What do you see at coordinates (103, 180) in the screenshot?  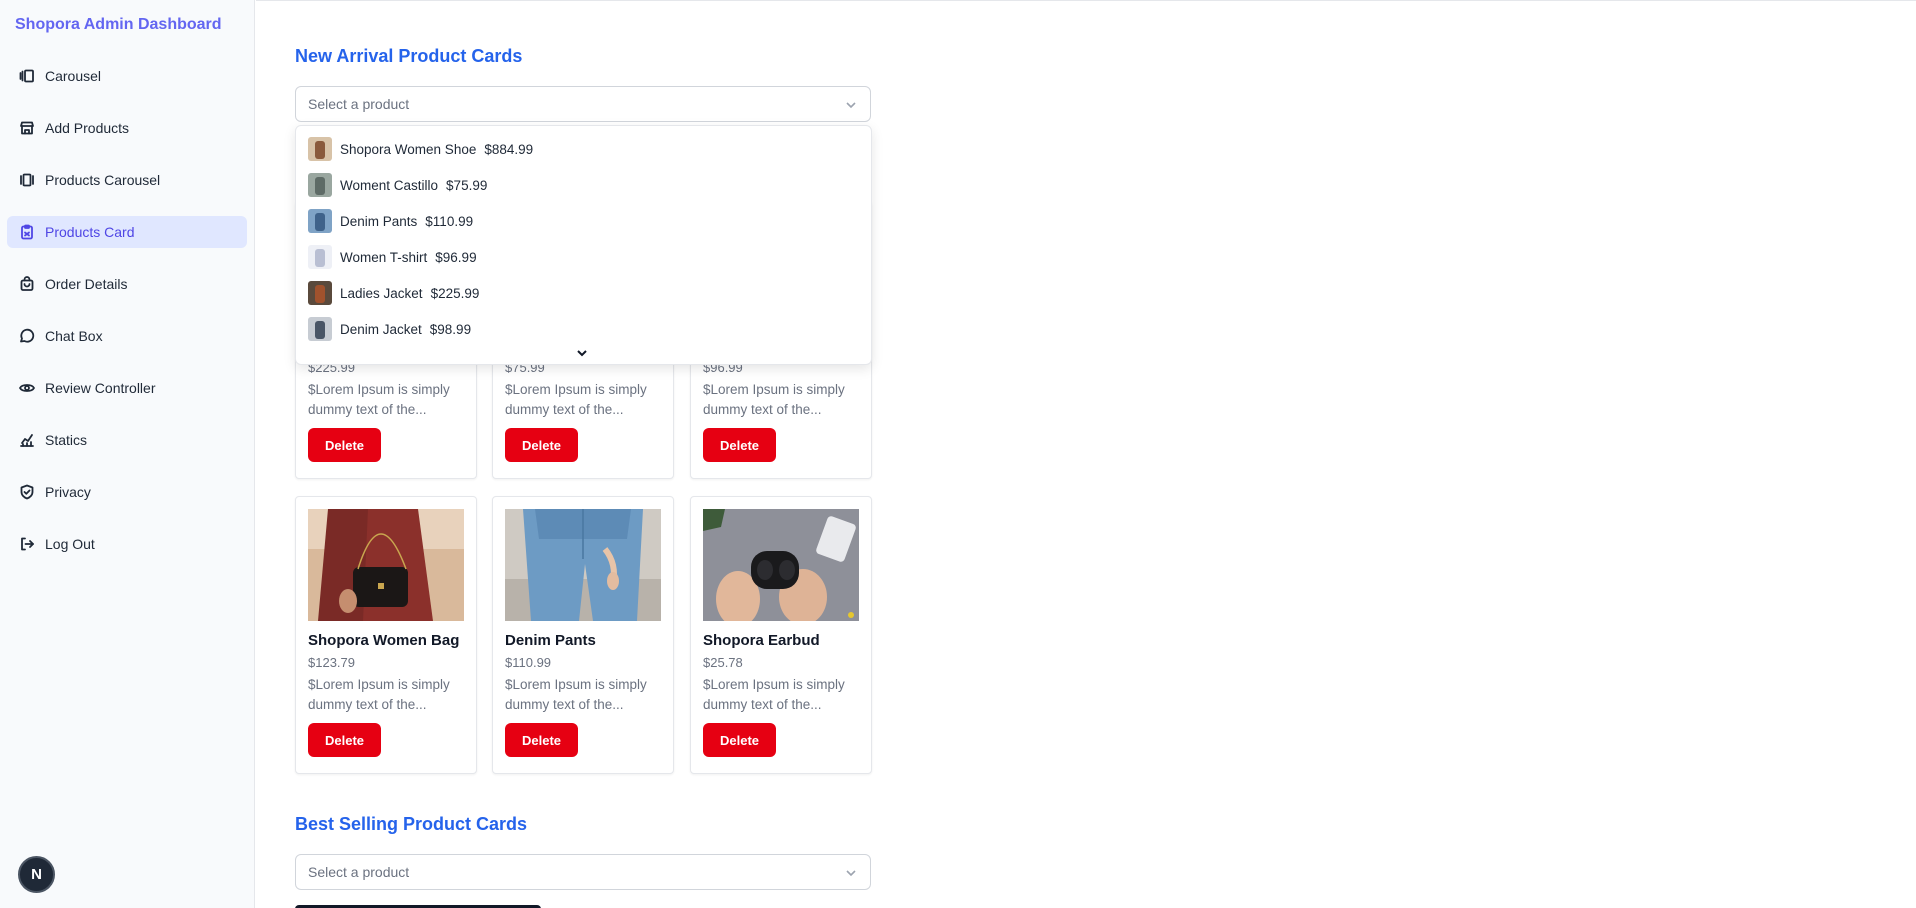 I see `sidebar-item-label: Products Carousel` at bounding box center [103, 180].